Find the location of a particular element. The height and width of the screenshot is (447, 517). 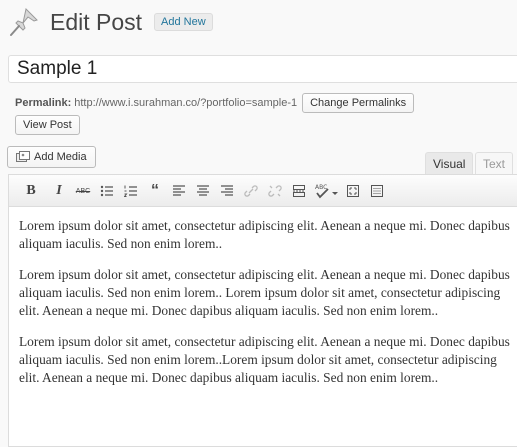

bold-icon: B is located at coordinates (31, 191).